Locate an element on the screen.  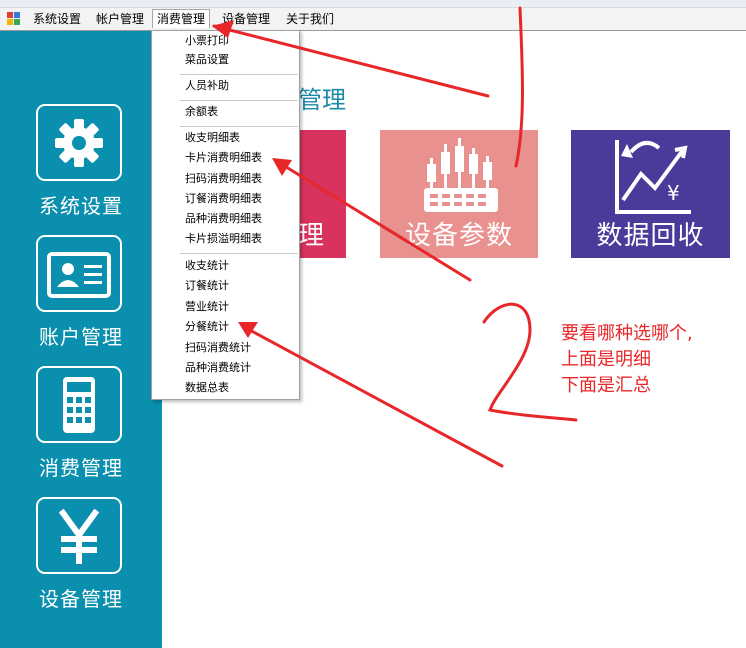
yen-icon is located at coordinates (79, 536).